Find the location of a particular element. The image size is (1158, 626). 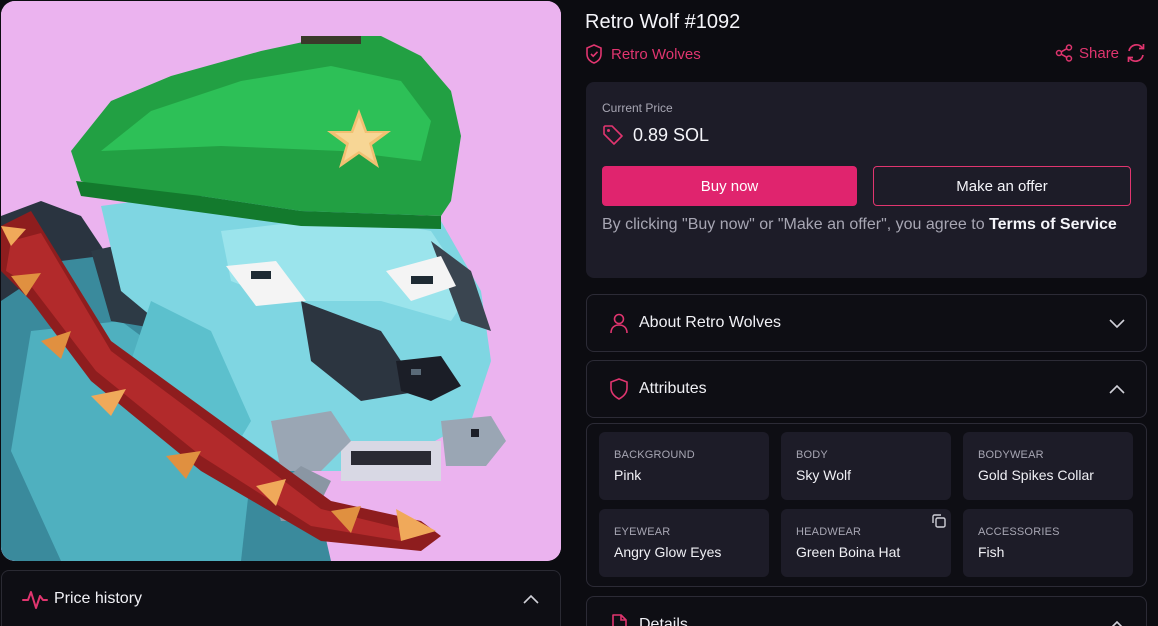

attribute-type: HEADWEAR is located at coordinates (829, 532).